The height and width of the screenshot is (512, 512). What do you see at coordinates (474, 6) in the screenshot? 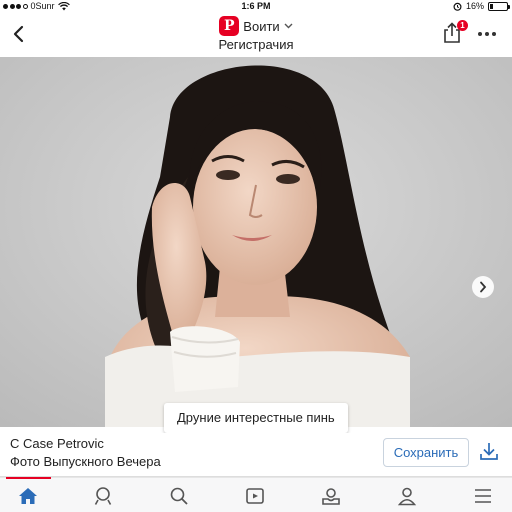
I see `battery-percent: 16%` at bounding box center [474, 6].